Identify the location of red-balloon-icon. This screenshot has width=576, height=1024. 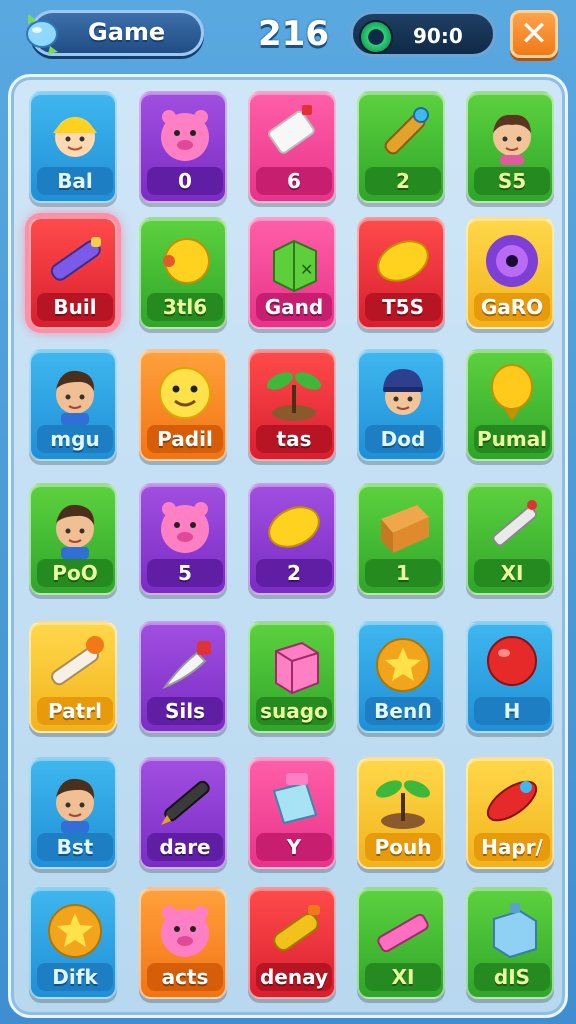
(512, 661).